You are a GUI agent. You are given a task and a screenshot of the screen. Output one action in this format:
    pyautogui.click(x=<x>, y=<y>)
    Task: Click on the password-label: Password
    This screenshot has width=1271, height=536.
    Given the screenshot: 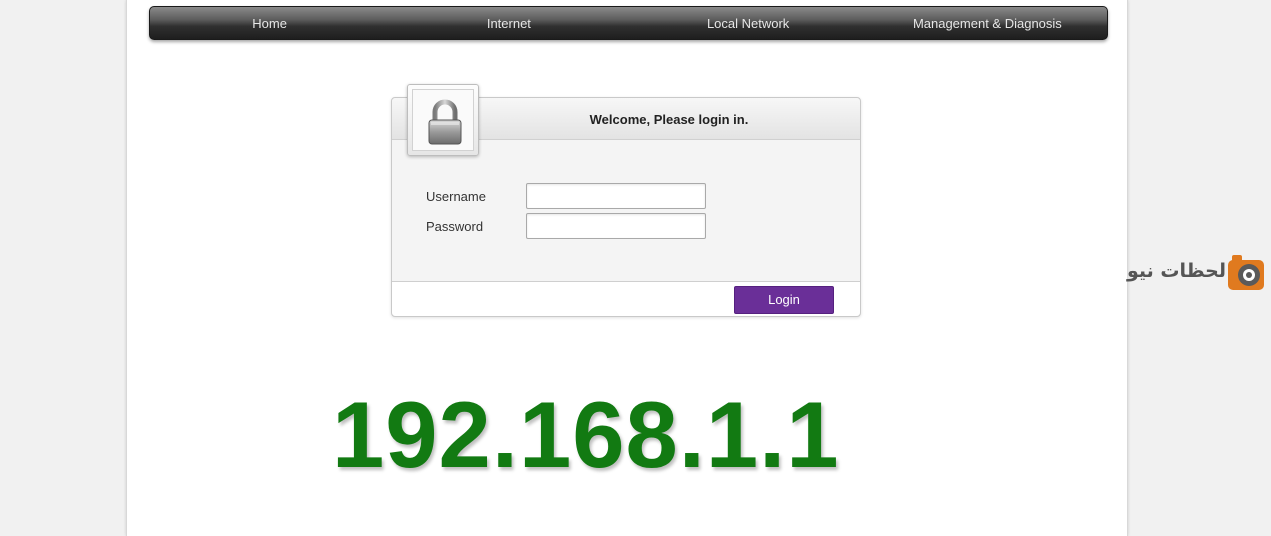 What is the action you would take?
    pyautogui.click(x=455, y=226)
    